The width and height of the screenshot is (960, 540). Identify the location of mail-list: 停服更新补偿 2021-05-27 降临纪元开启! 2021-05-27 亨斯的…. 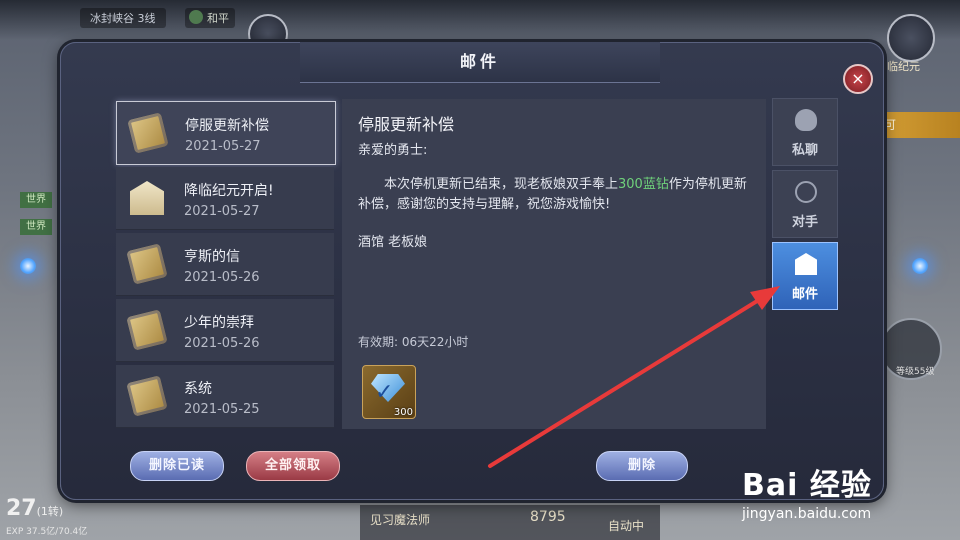
(226, 265).